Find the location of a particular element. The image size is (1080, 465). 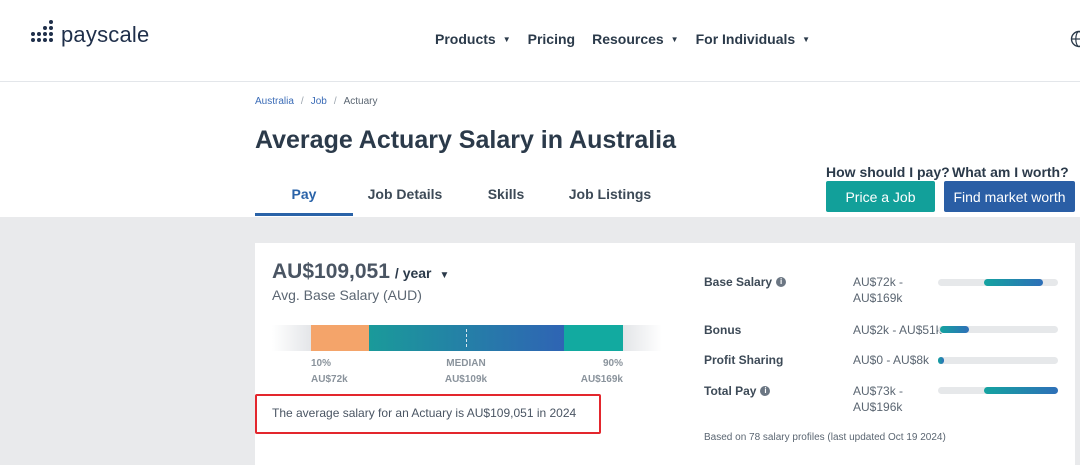

median-value: AU$109k is located at coordinates (466, 379).